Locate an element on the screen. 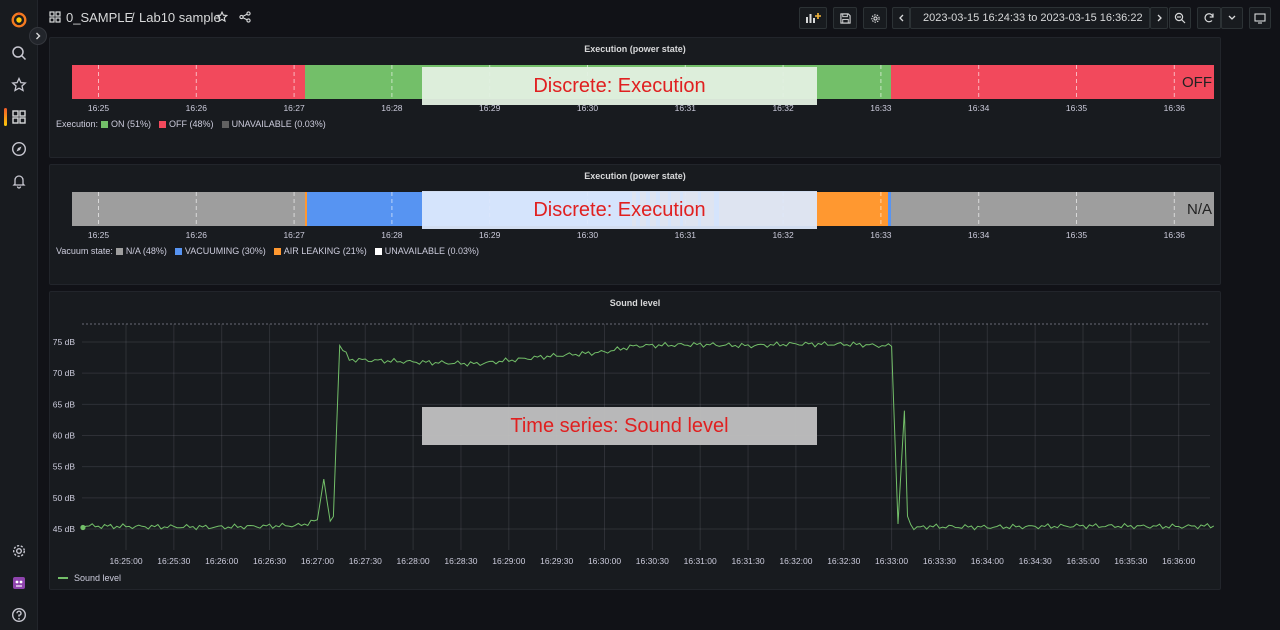 The image size is (1280, 630). side-nav is located at coordinates (19, 315).